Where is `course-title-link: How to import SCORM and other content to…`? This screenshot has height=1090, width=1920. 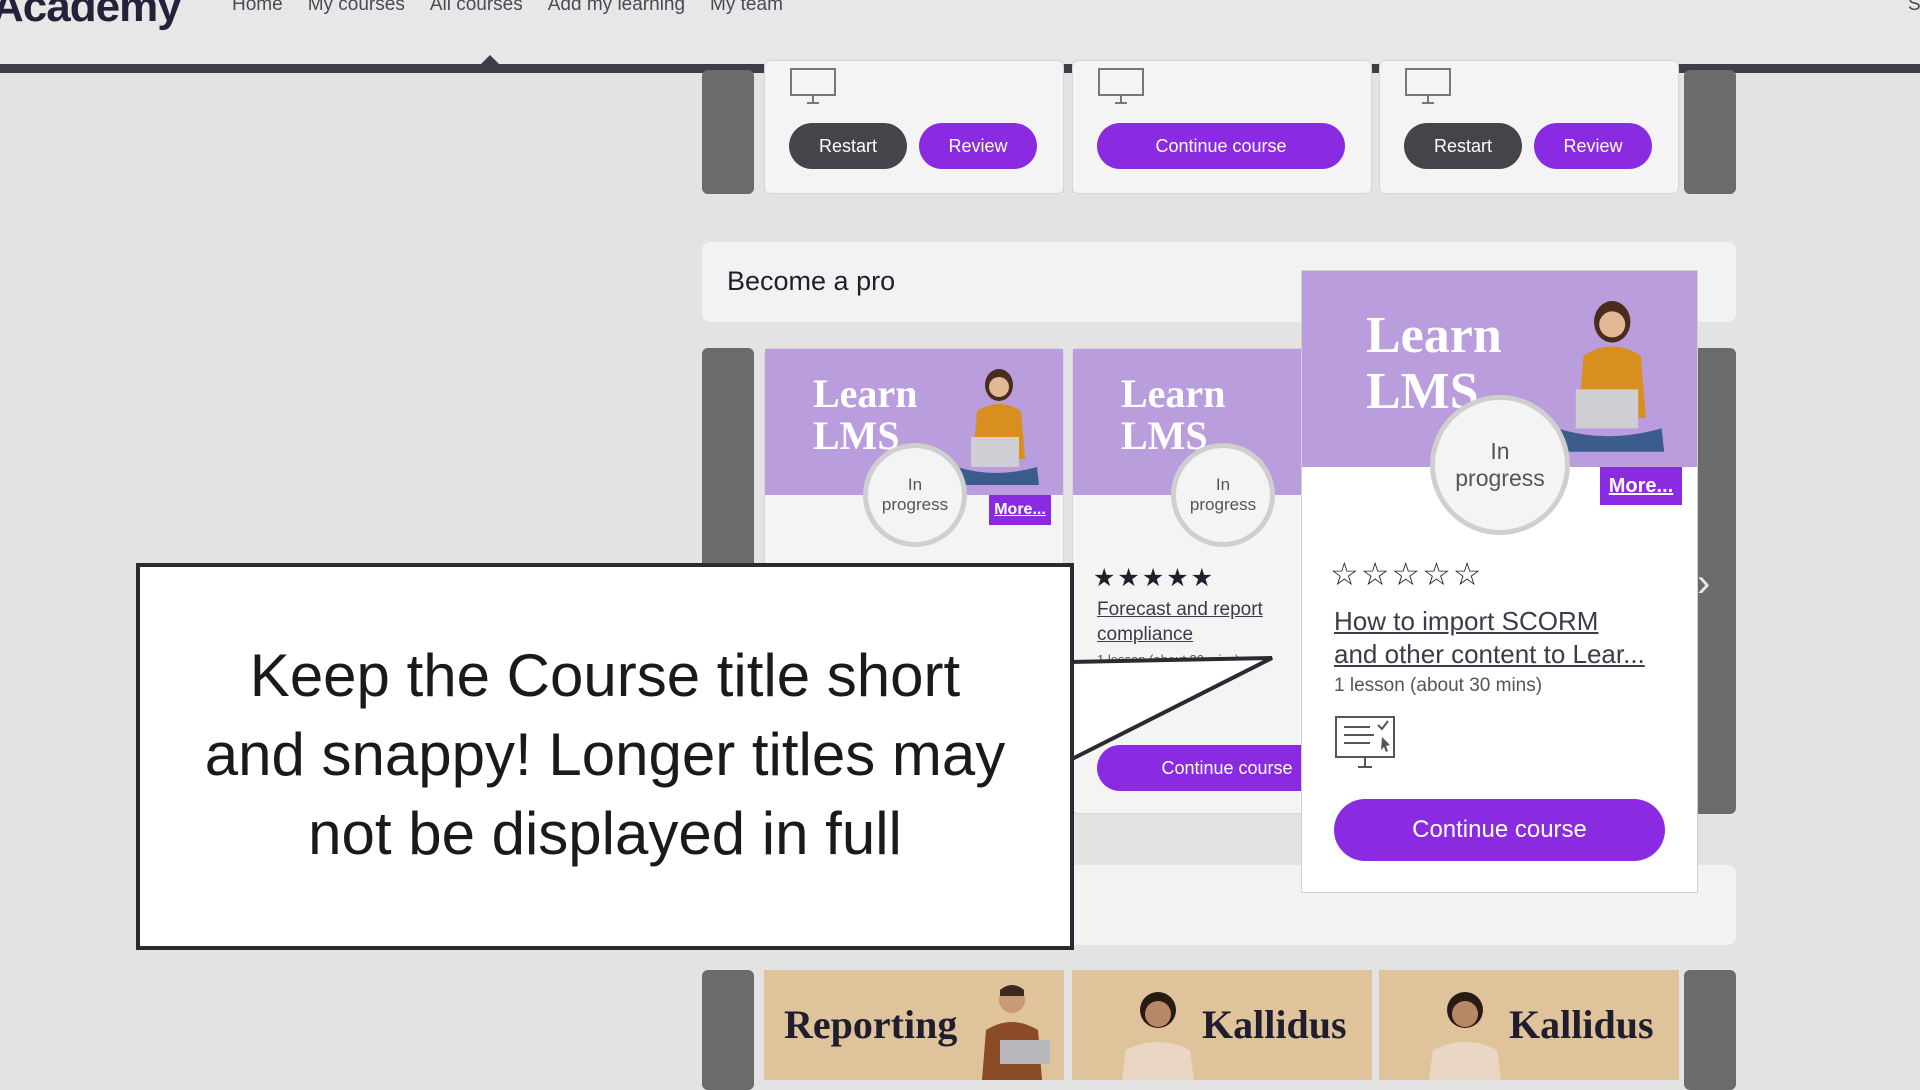 course-title-link: How to import SCORM and other content to… is located at coordinates (1489, 638).